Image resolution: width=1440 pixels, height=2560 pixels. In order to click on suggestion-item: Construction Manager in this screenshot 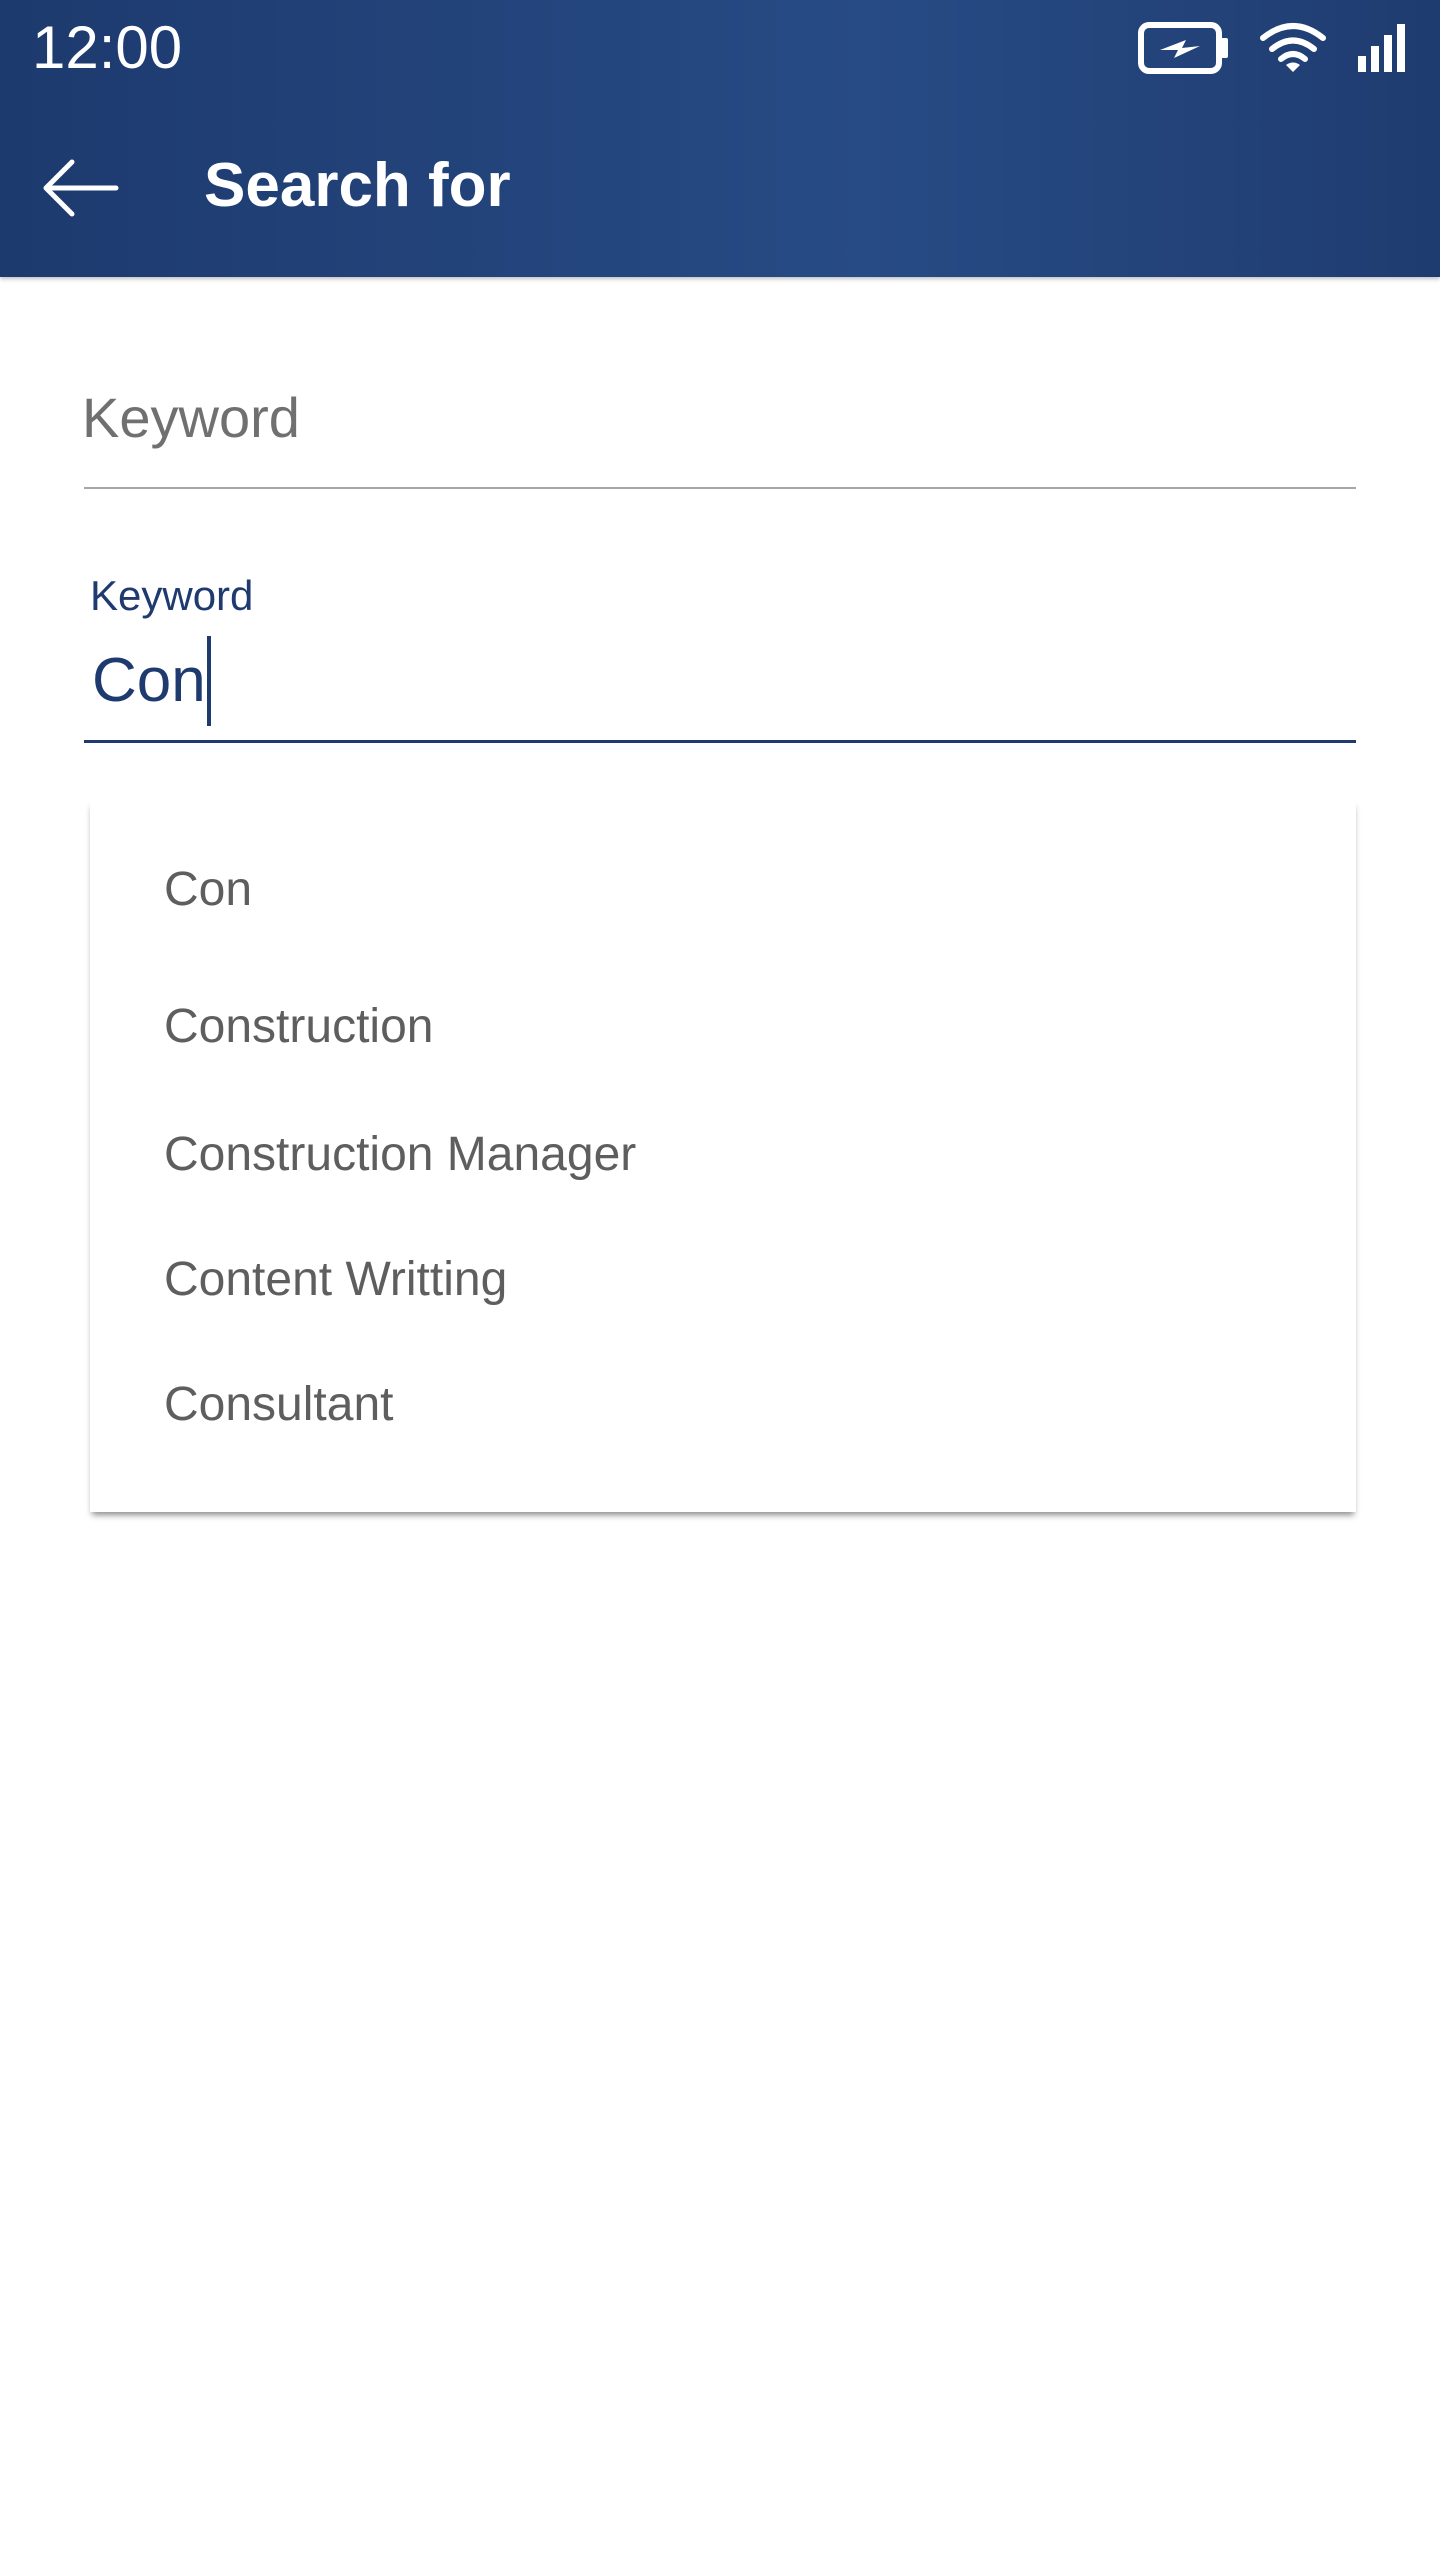, I will do `click(400, 1155)`.